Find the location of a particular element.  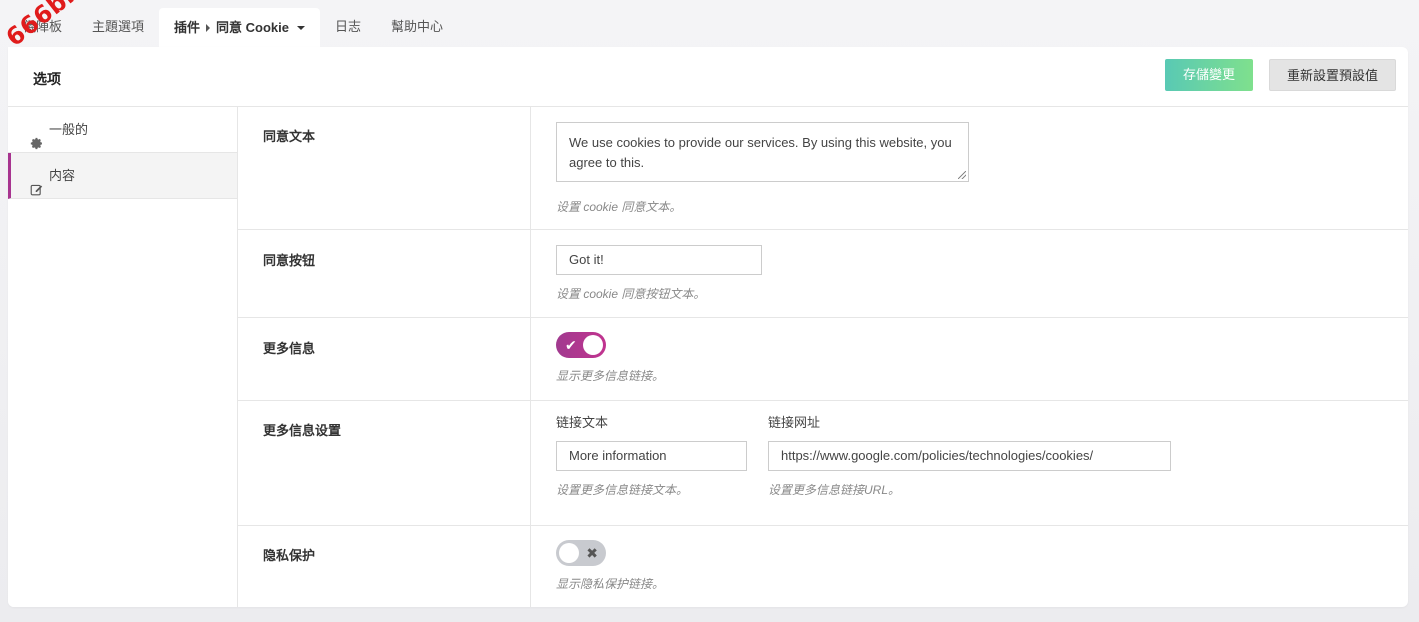

consent-button-content: Got it! 设置 cookie 同意按钮文本。 is located at coordinates (659, 273).